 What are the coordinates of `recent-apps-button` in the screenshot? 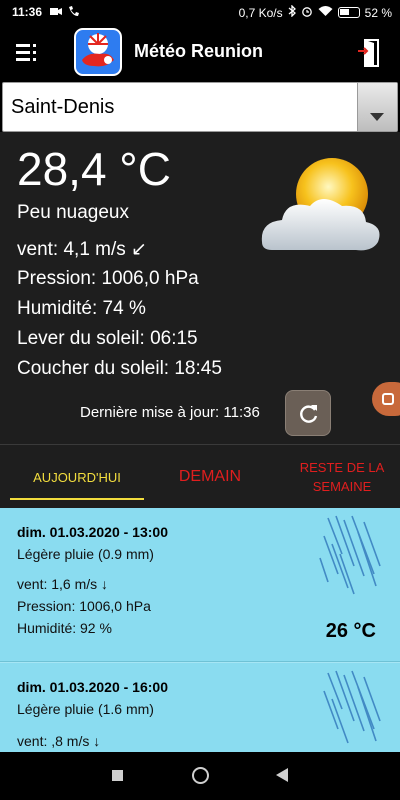 It's located at (117, 775).